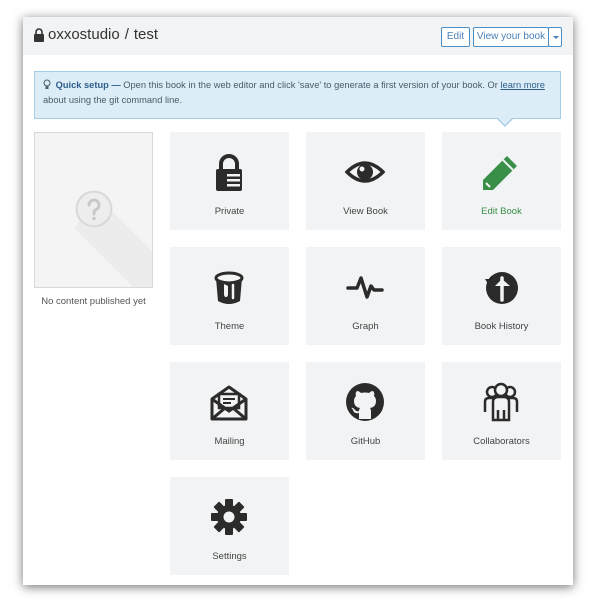 The width and height of the screenshot is (596, 614). I want to click on envelope-icon, so click(229, 403).